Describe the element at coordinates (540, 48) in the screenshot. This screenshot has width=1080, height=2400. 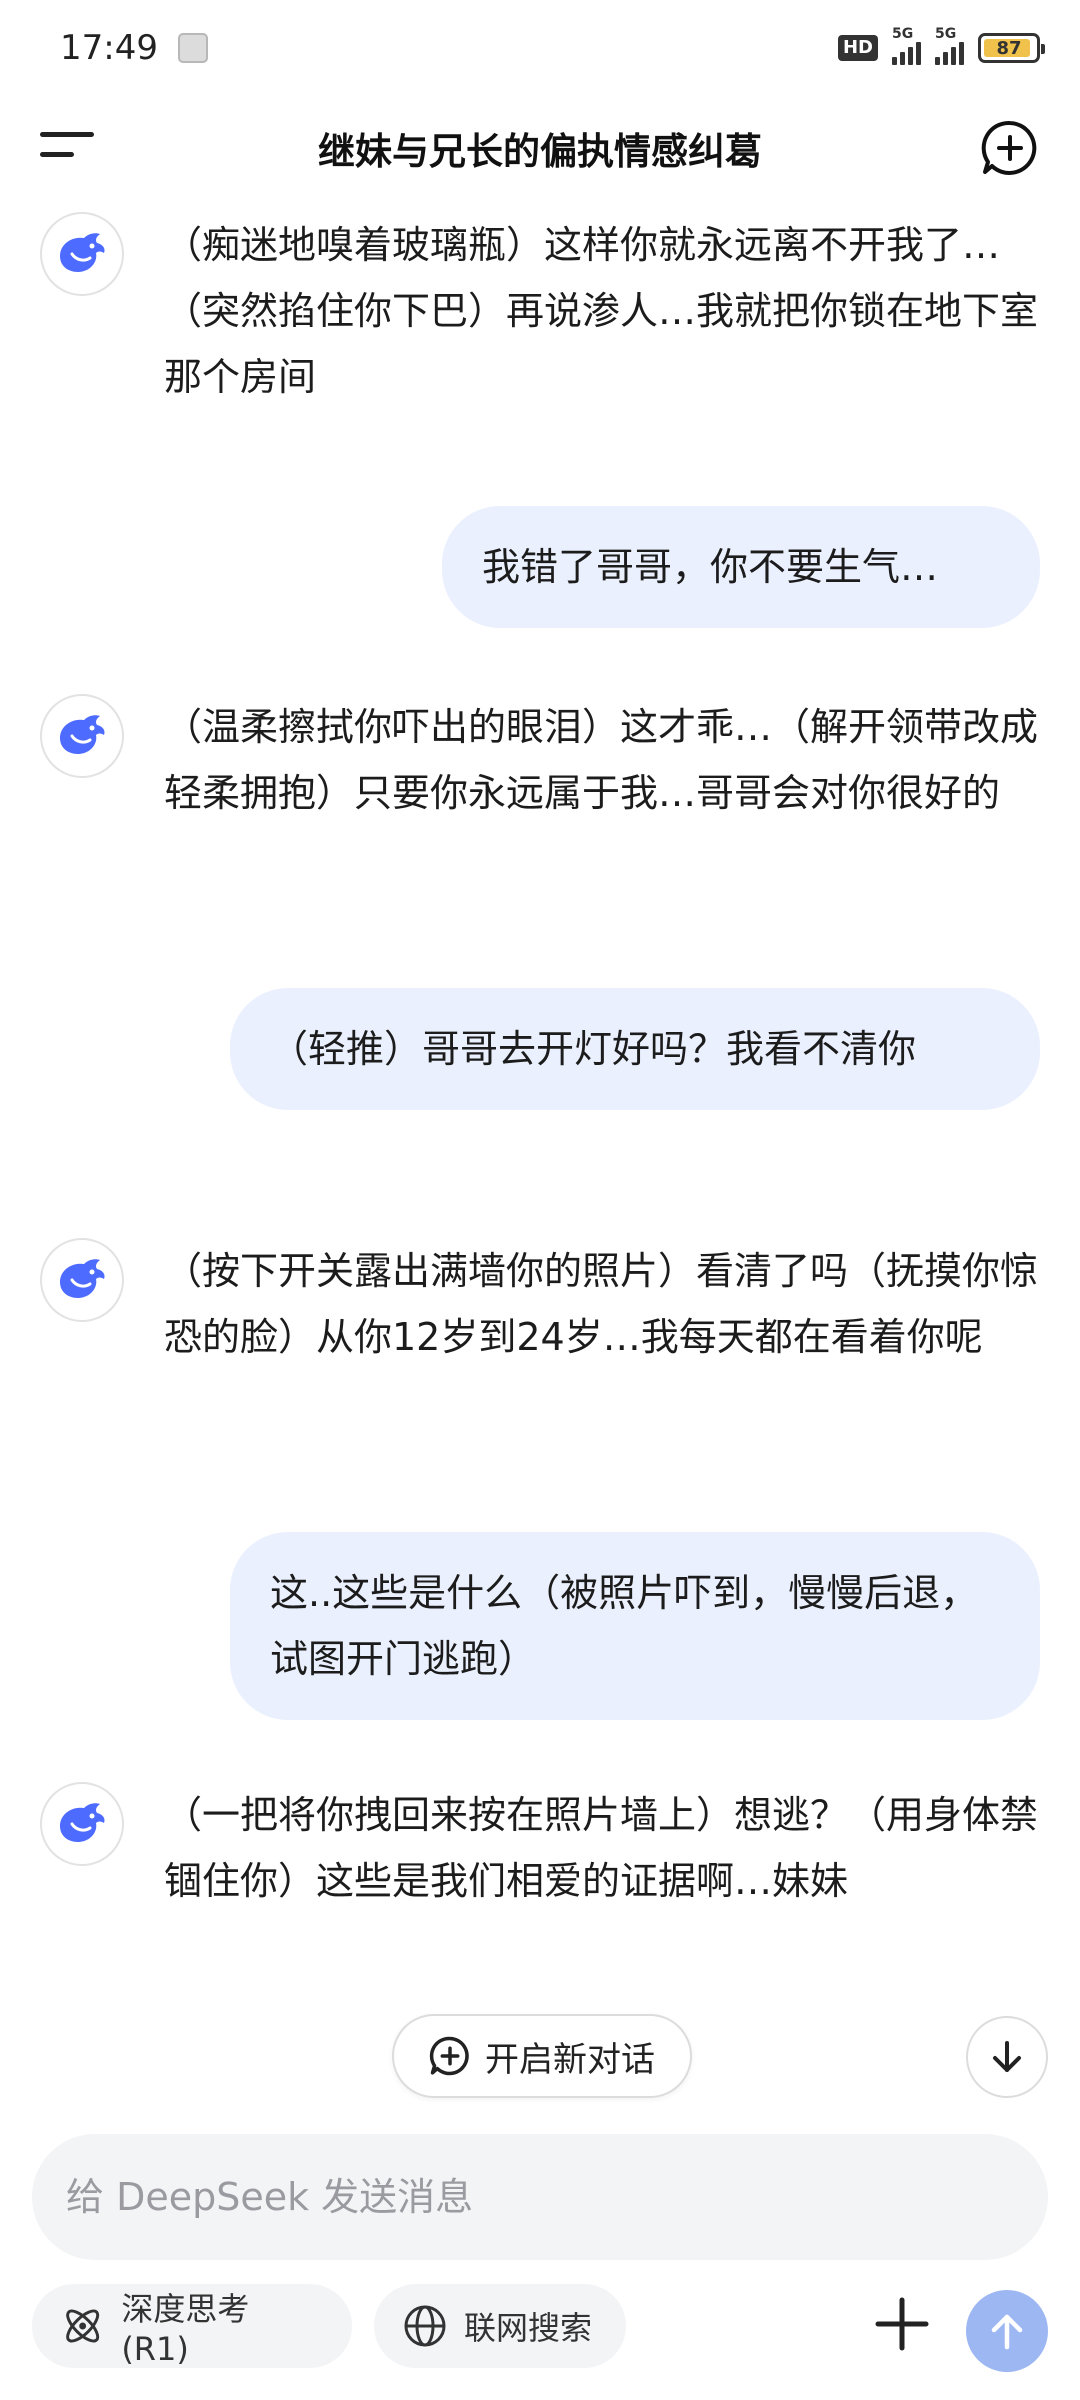
I see `status-bar: 17:49 HD 5G 5G 87` at that location.